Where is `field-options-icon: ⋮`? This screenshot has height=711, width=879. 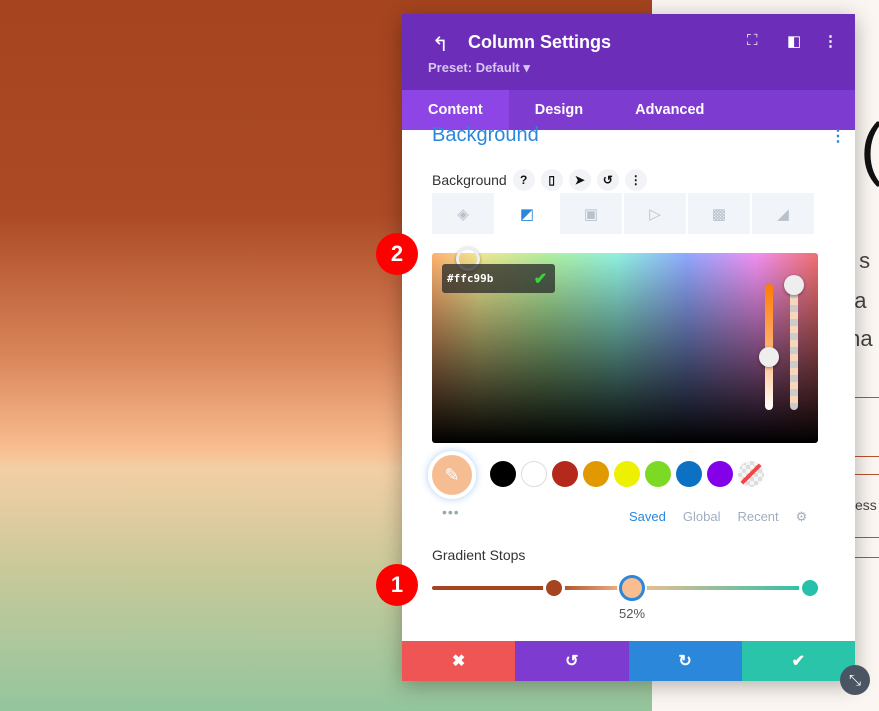 field-options-icon: ⋮ is located at coordinates (635, 180).